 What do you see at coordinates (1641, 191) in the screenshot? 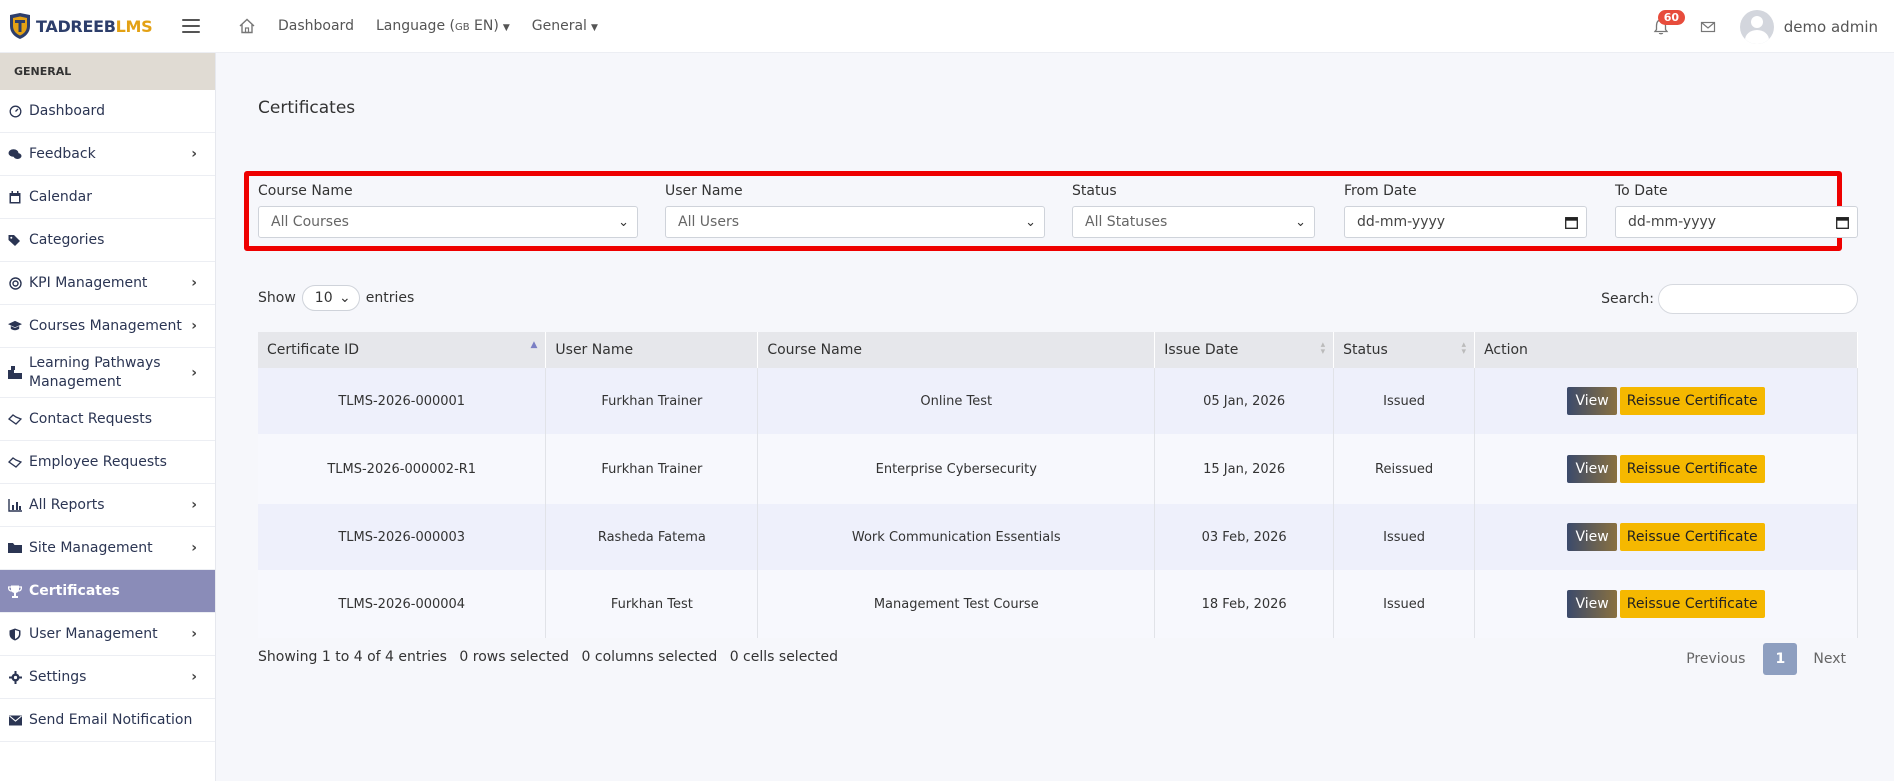
I see `filter-to-label: To Date` at bounding box center [1641, 191].